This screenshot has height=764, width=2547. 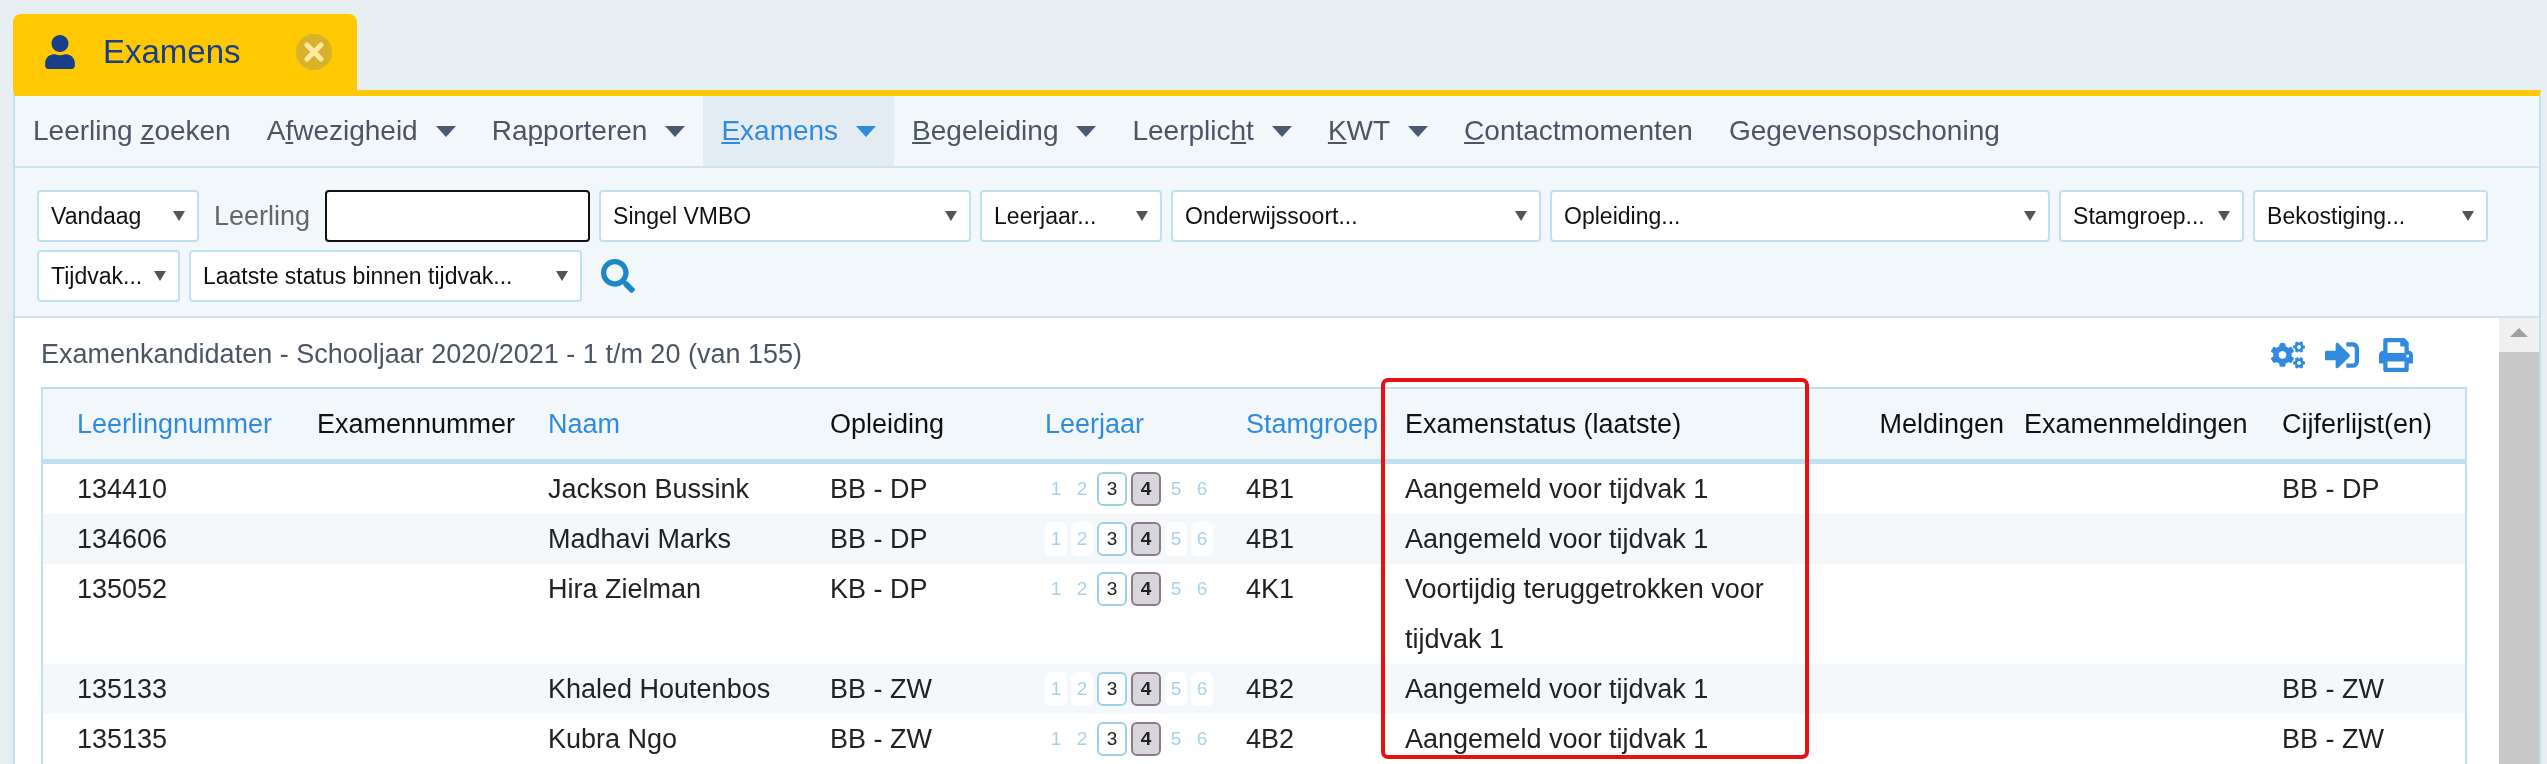 I want to click on input-field, so click(x=458, y=216).